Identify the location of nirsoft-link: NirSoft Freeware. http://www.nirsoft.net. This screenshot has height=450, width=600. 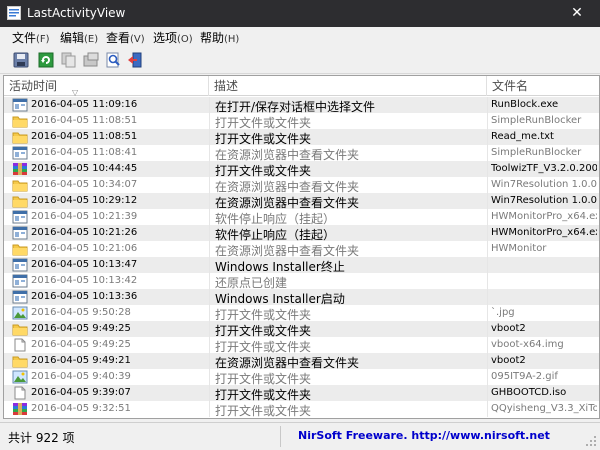
(424, 435).